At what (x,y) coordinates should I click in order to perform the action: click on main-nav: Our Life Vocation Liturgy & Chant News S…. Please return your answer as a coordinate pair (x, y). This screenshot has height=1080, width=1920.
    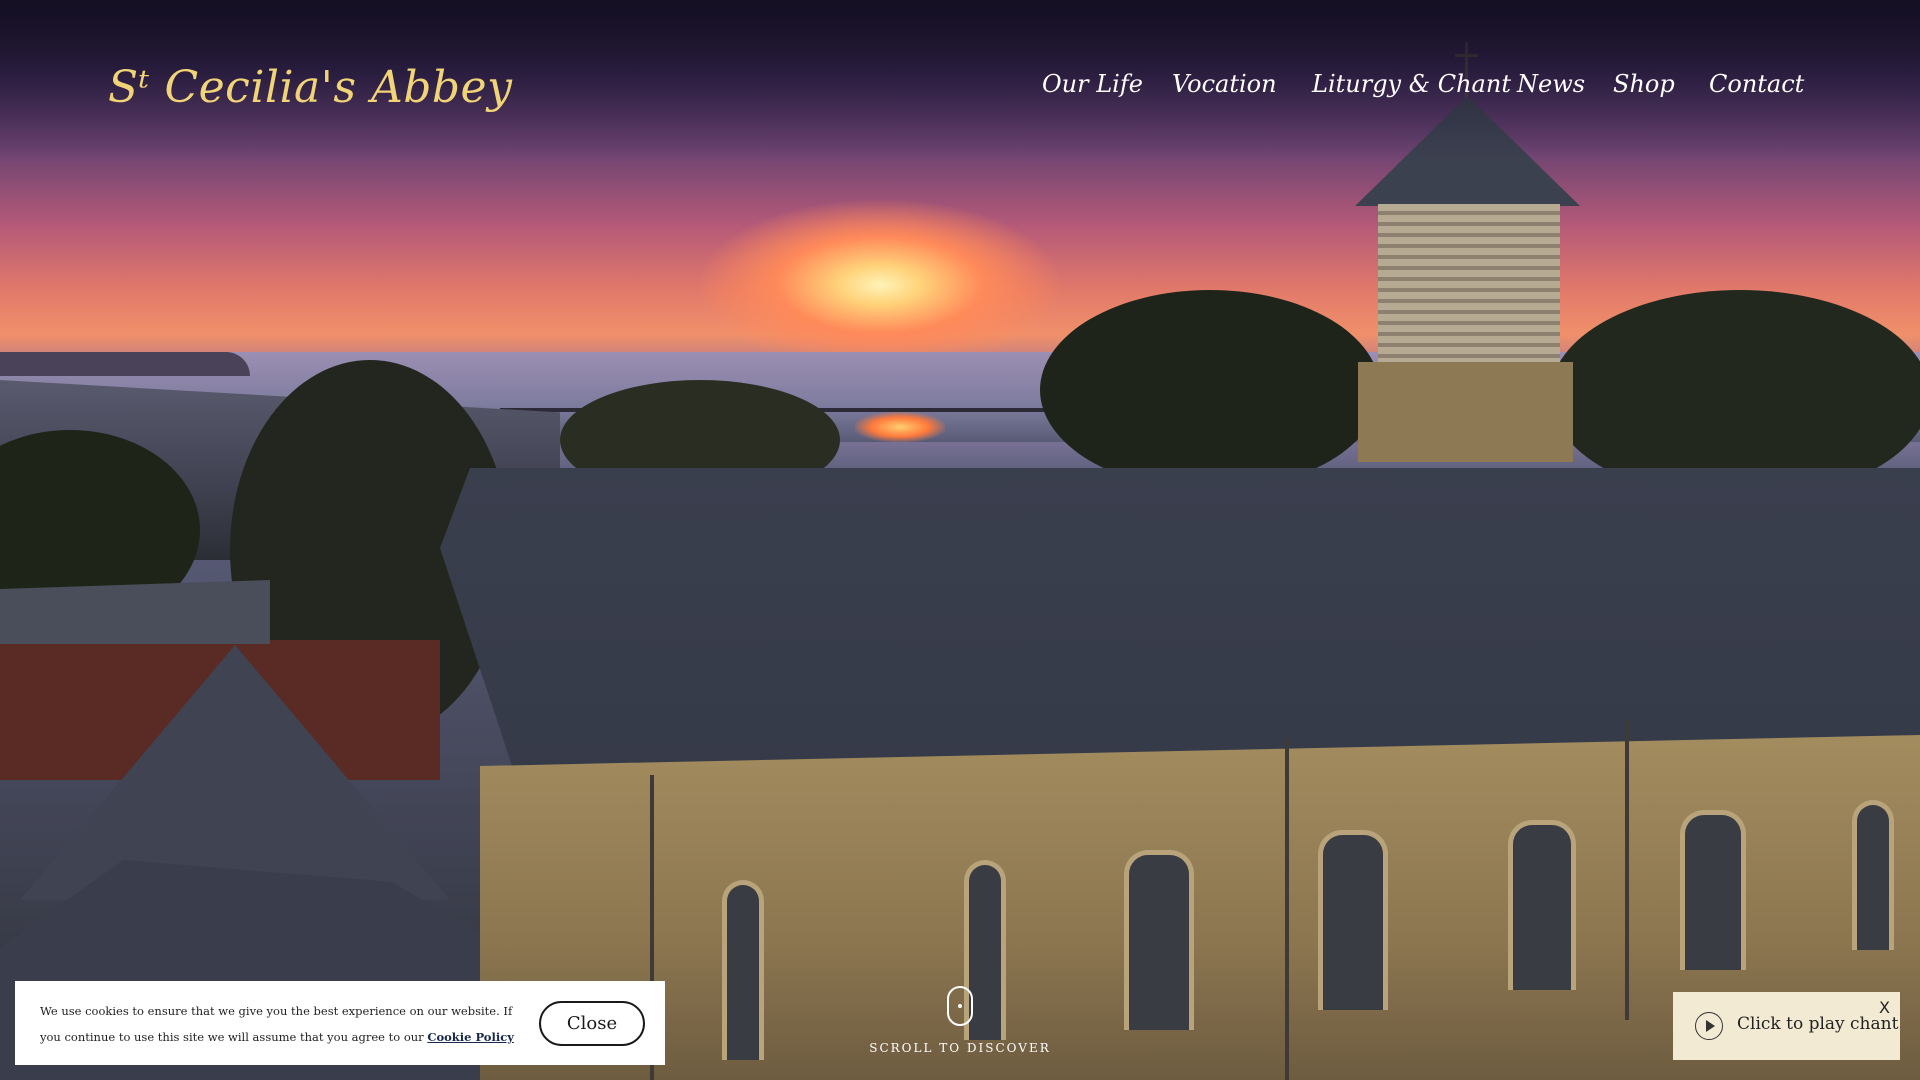
    Looking at the image, I should click on (1402, 90).